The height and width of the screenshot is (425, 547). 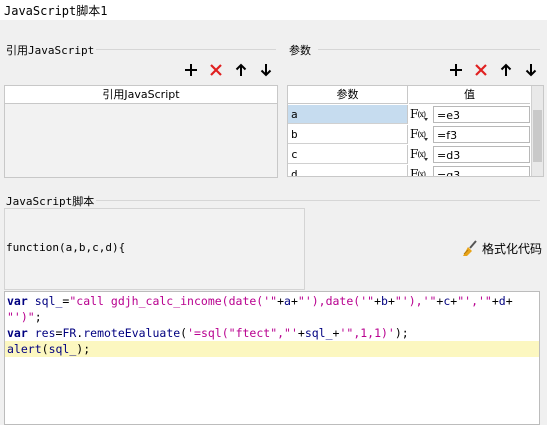 What do you see at coordinates (512, 249) in the screenshot?
I see `format-code-label: 格式化代码` at bounding box center [512, 249].